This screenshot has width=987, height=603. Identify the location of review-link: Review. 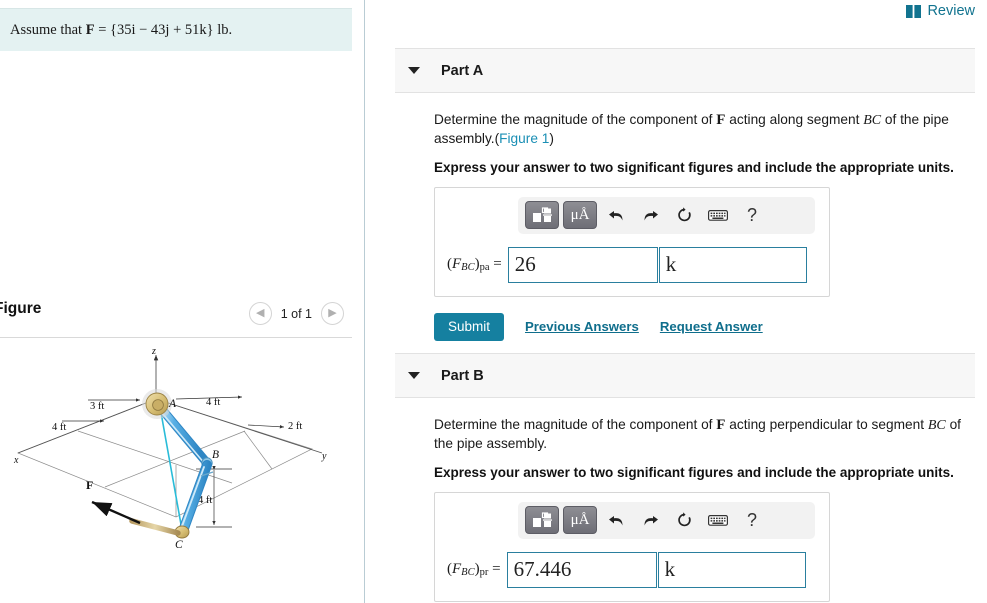
(940, 11).